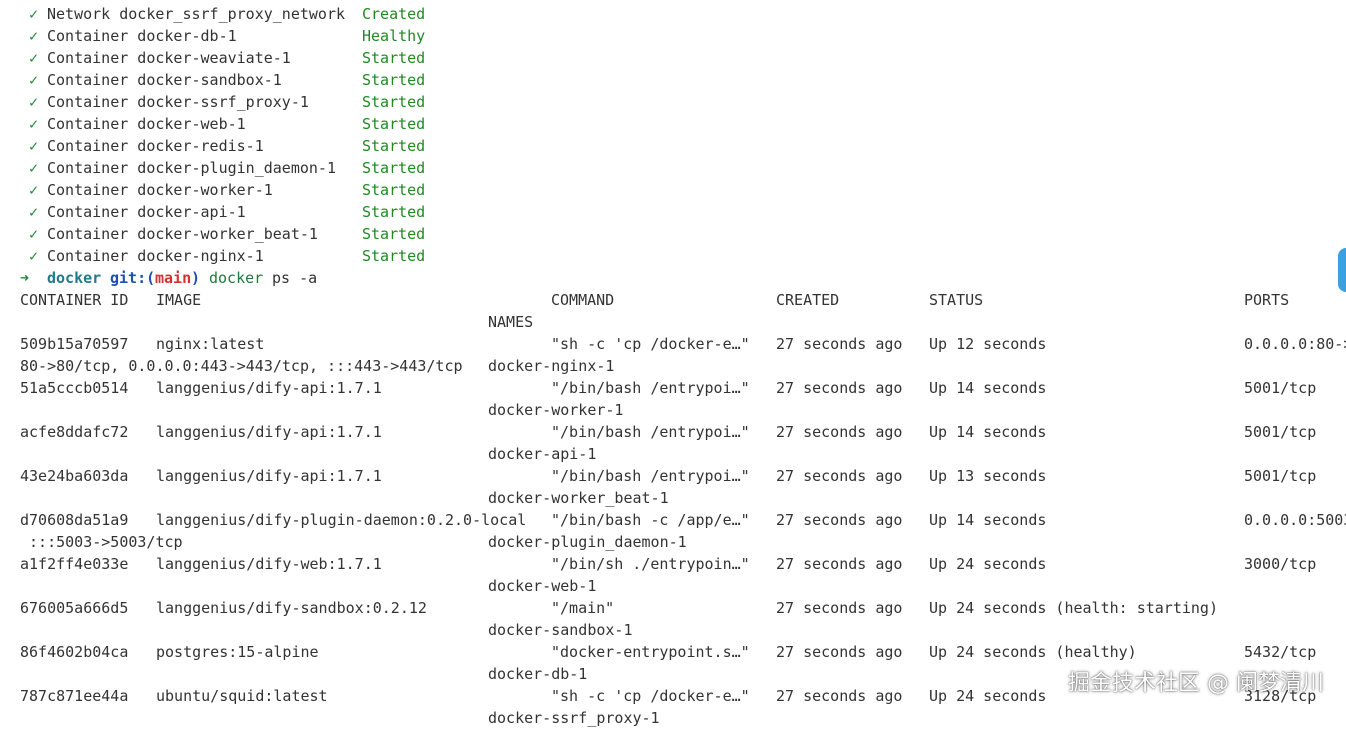 The image size is (1346, 729). I want to click on cell-ports: 3000/tcp, so click(1280, 564).